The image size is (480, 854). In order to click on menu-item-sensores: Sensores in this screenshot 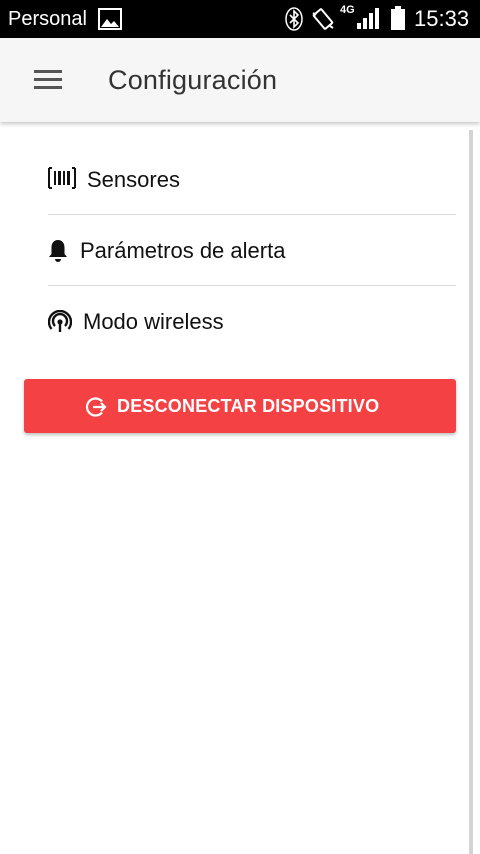, I will do `click(252, 179)`.